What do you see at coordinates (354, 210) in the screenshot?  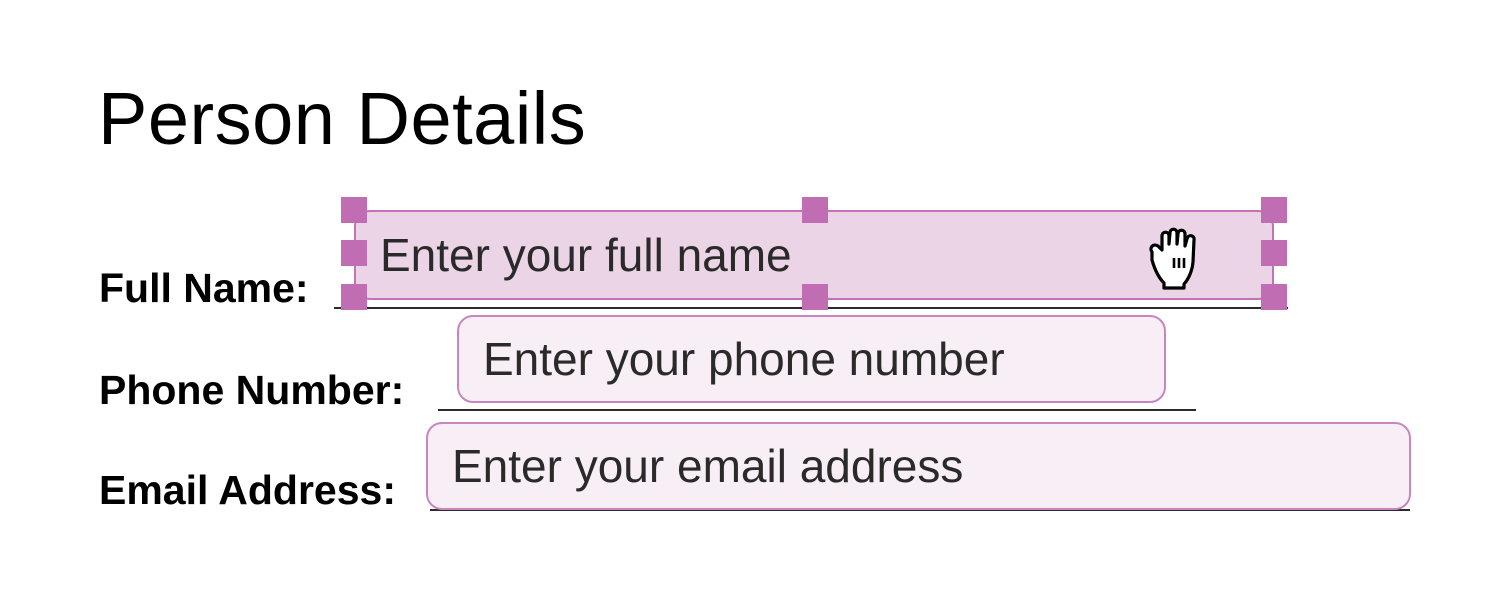 I see `resize-handle-top-left` at bounding box center [354, 210].